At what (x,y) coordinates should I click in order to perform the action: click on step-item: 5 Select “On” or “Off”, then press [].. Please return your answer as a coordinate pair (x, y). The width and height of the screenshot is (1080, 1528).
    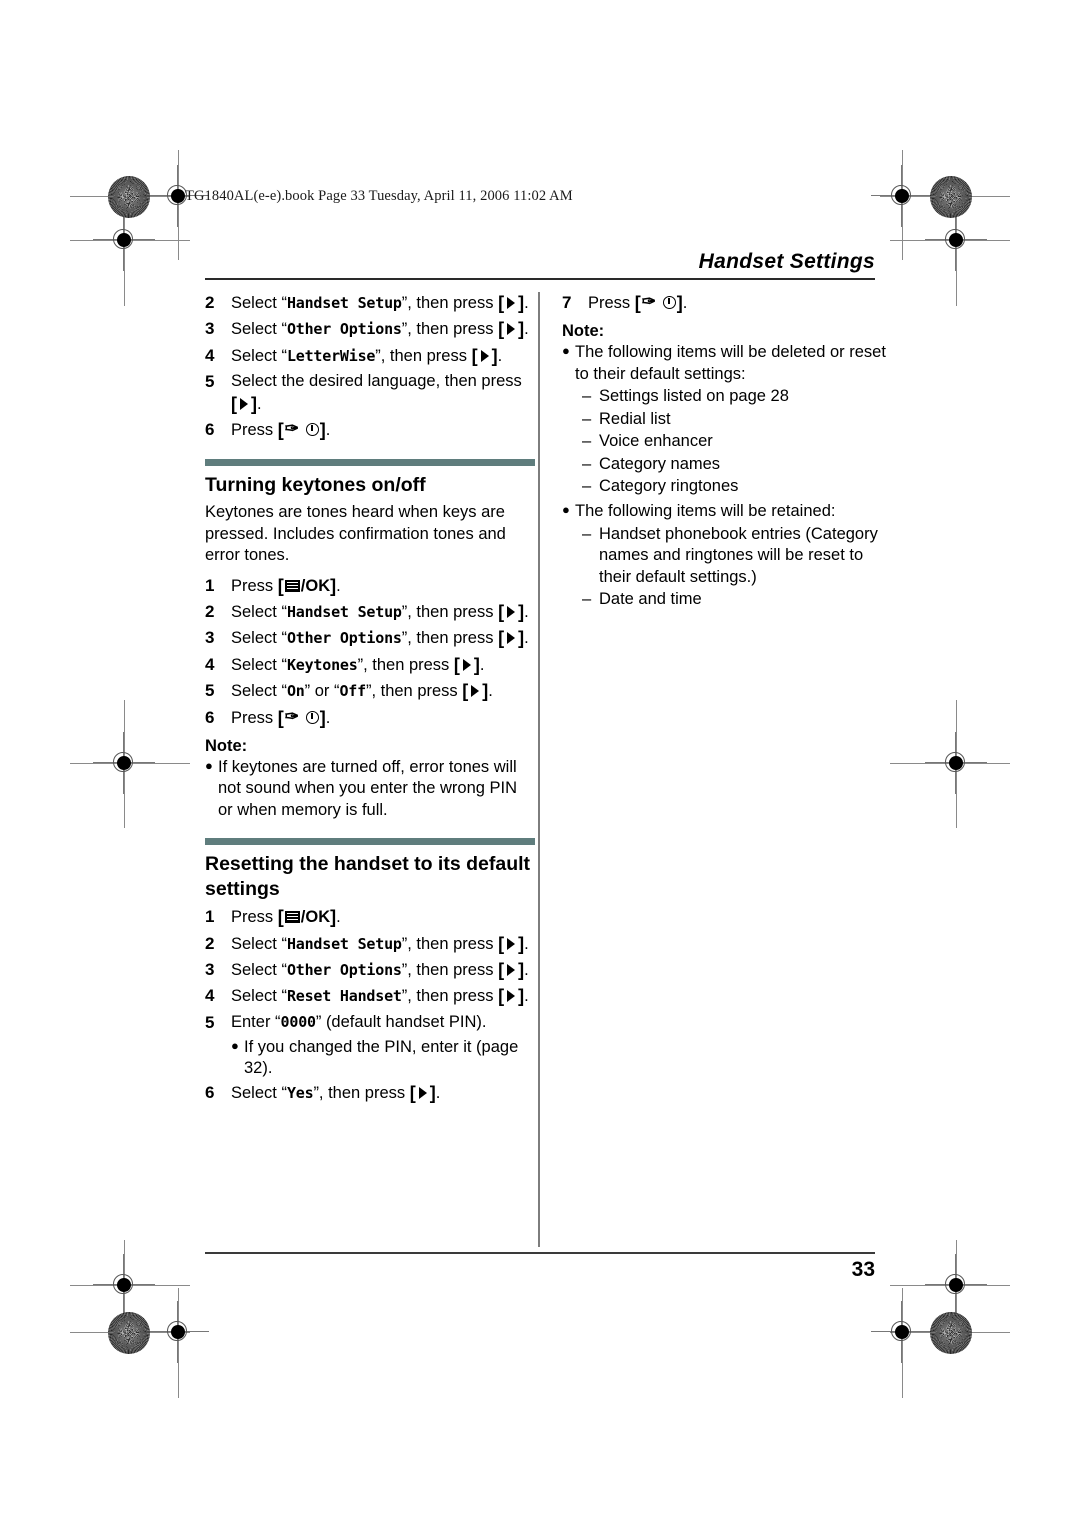
    Looking at the image, I should click on (370, 691).